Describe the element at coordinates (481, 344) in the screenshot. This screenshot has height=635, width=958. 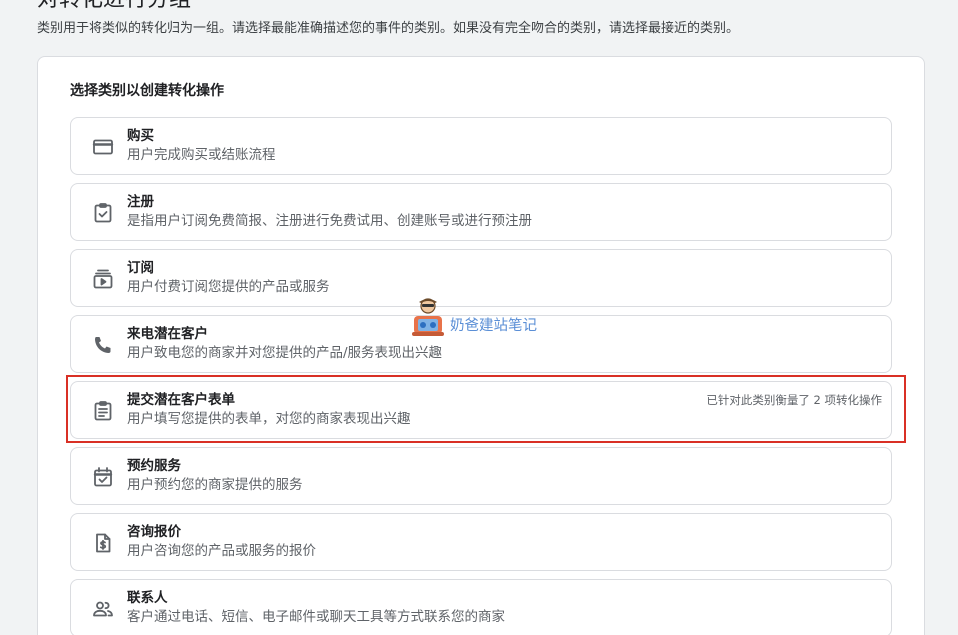
I see `category-card-phone-lead: 来电潜在客户 用户致电您的商家并对您提供的产品/服务表现出兴趣` at that location.